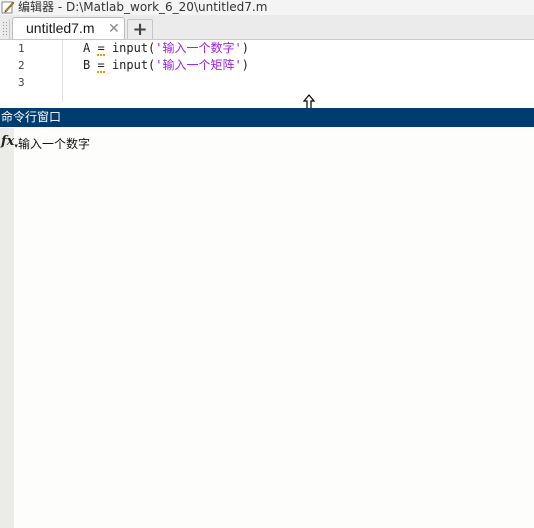 The image size is (534, 528). Describe the element at coordinates (21, 48) in the screenshot. I see `line-number: 1` at that location.